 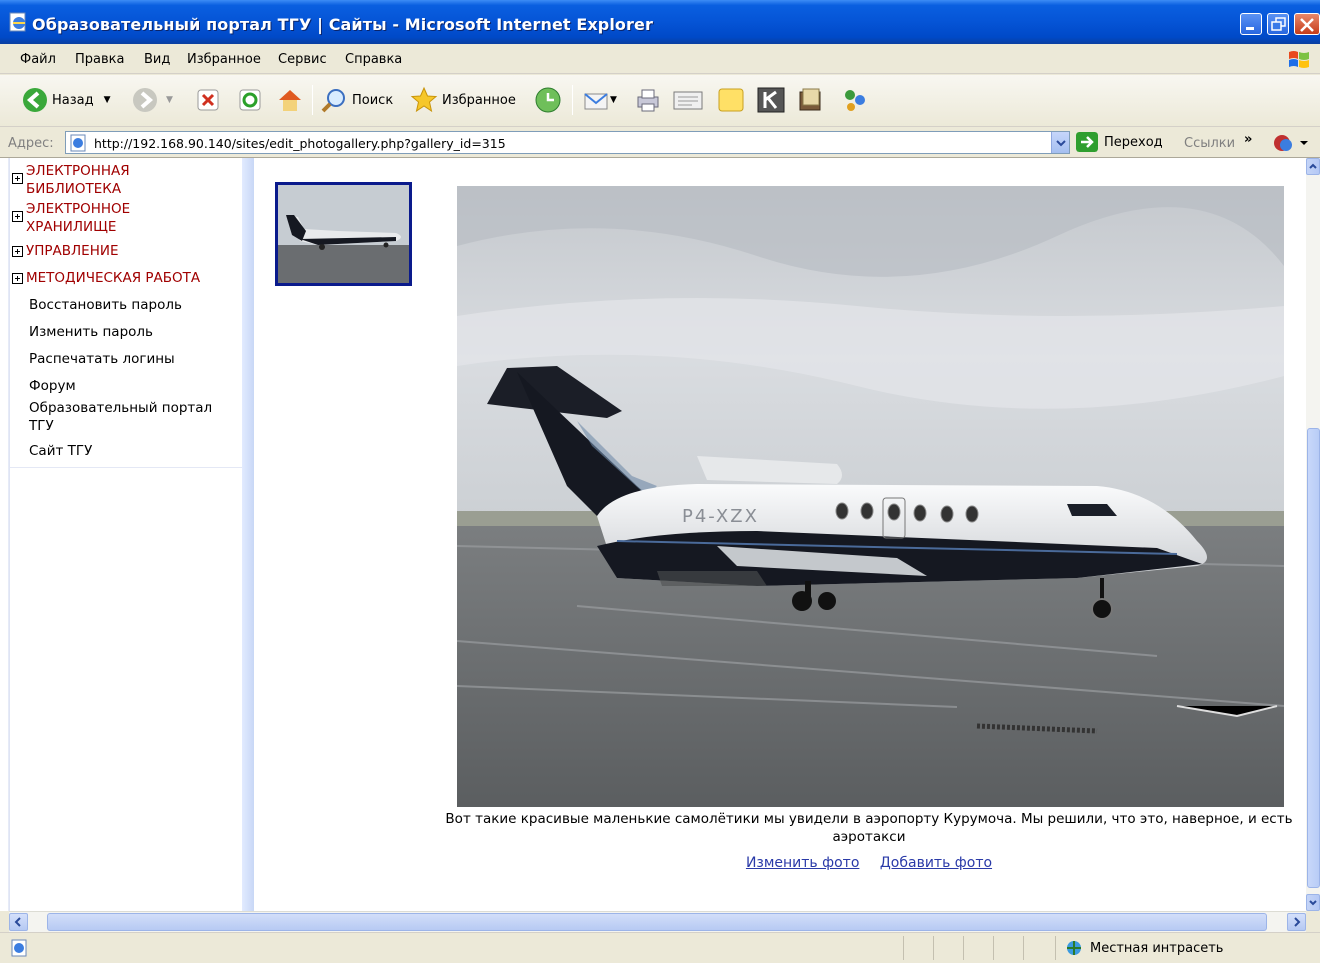 I want to click on close-icon, so click(x=1307, y=25).